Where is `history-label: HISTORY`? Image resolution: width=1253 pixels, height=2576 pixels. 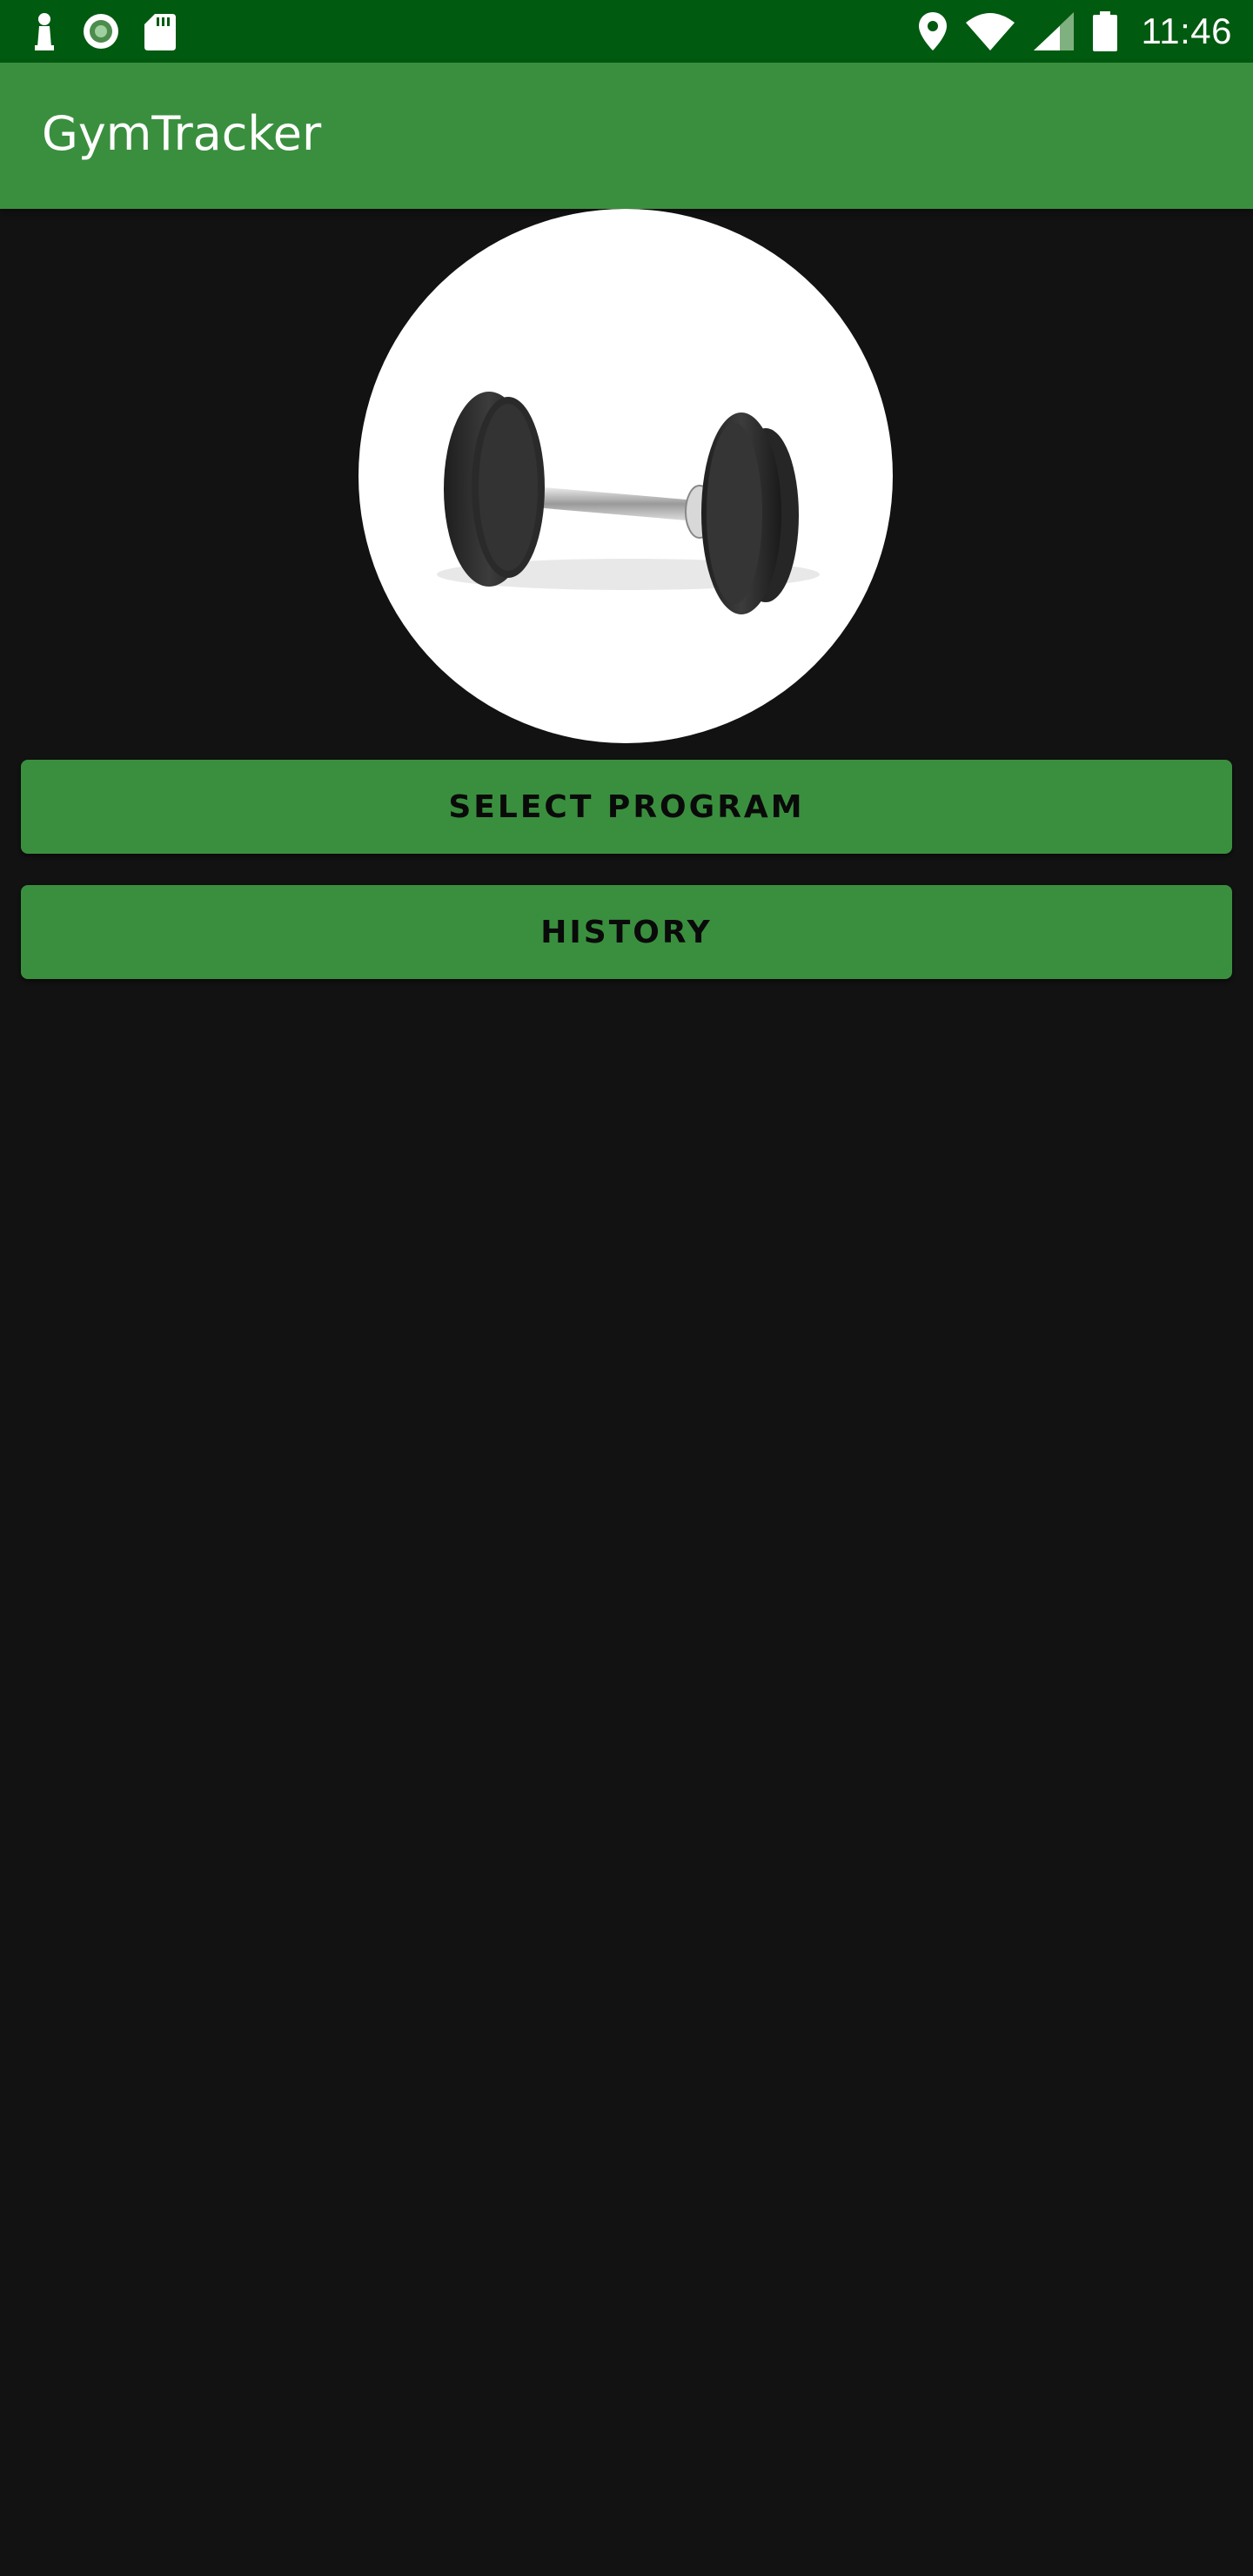 history-label: HISTORY is located at coordinates (626, 932).